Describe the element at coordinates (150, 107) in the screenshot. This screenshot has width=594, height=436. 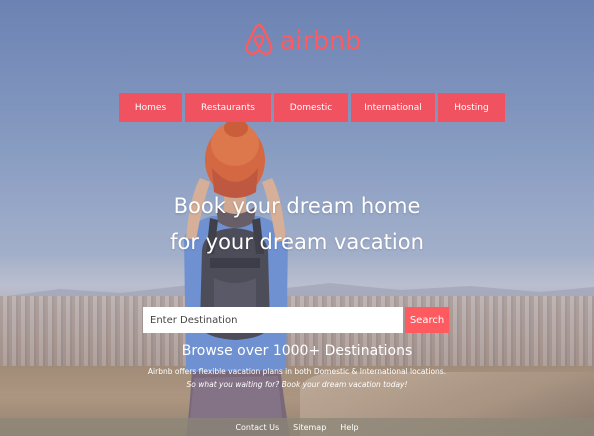
I see `nav-item-homes: Homes` at that location.